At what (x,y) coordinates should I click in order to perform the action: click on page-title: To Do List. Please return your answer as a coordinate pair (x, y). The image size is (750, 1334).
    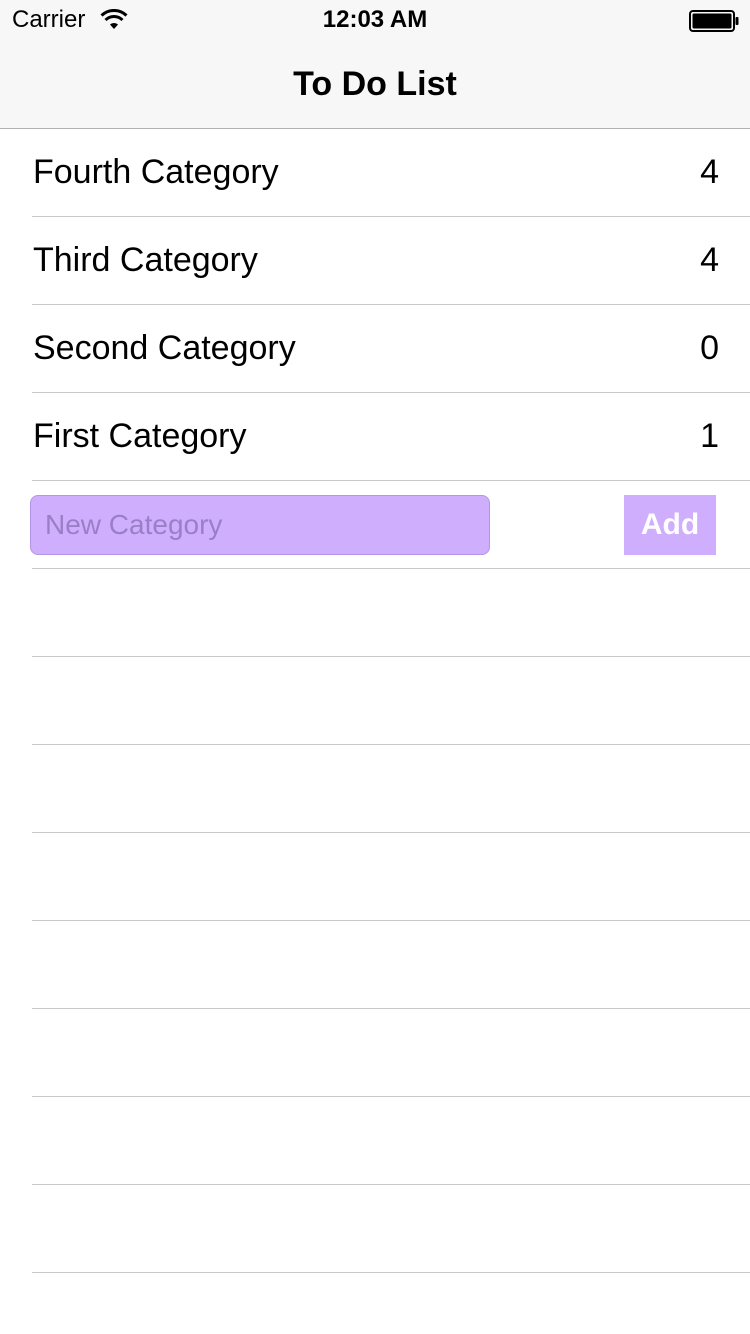
    Looking at the image, I should click on (375, 84).